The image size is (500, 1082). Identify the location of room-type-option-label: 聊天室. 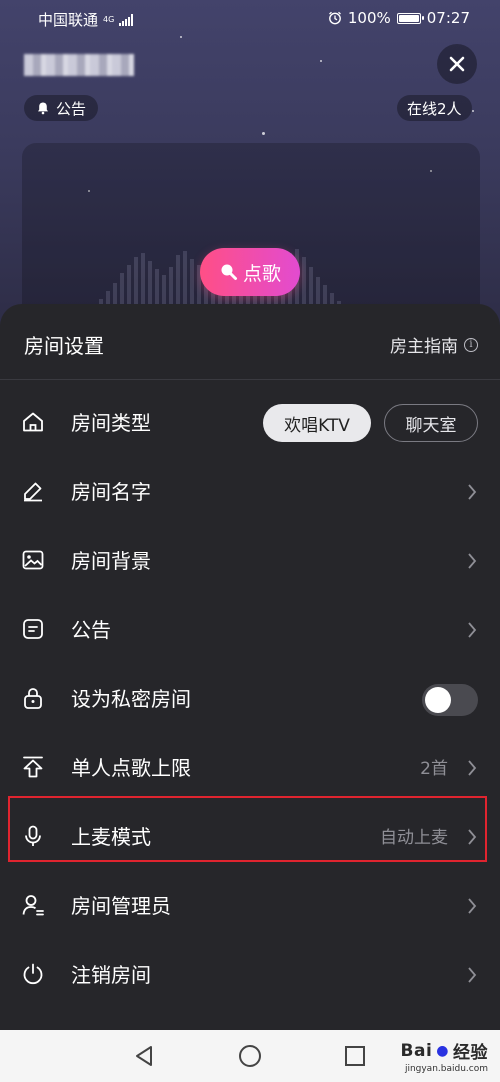
(431, 425).